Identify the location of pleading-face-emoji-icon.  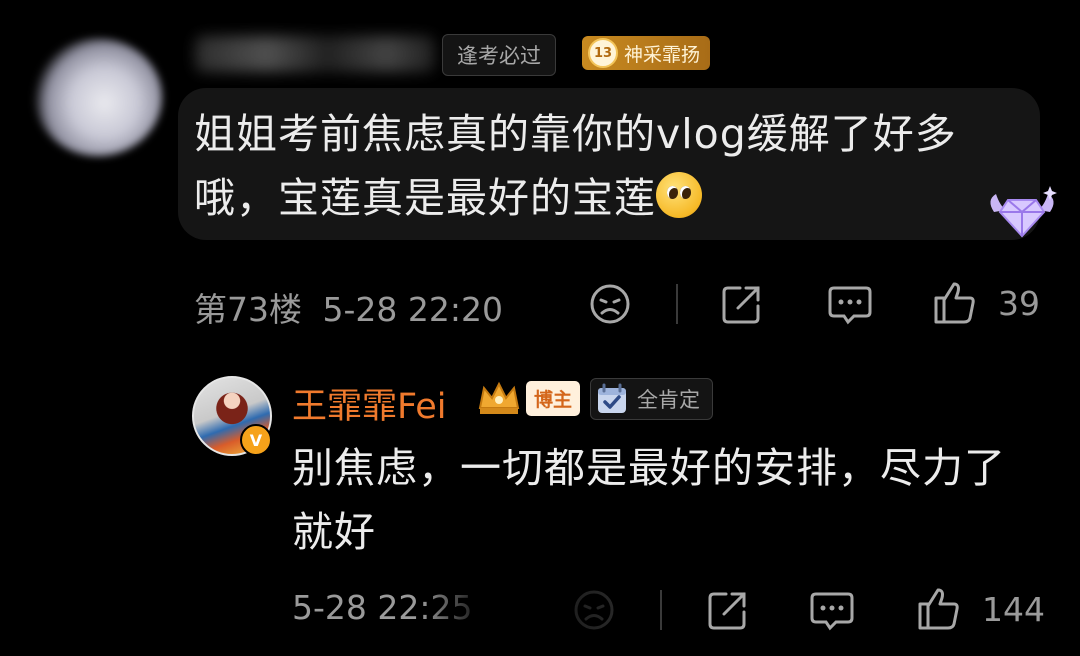
(679, 195).